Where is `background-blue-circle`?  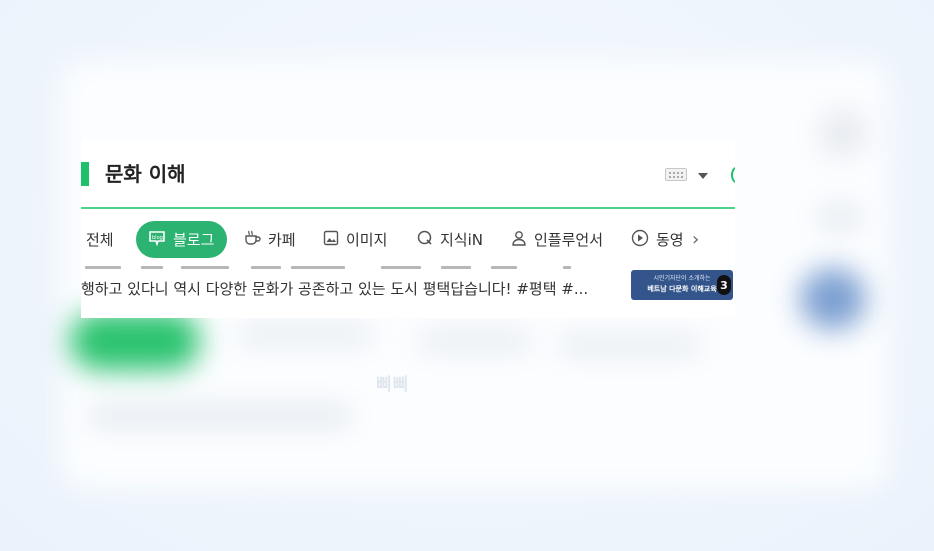 background-blue-circle is located at coordinates (833, 299).